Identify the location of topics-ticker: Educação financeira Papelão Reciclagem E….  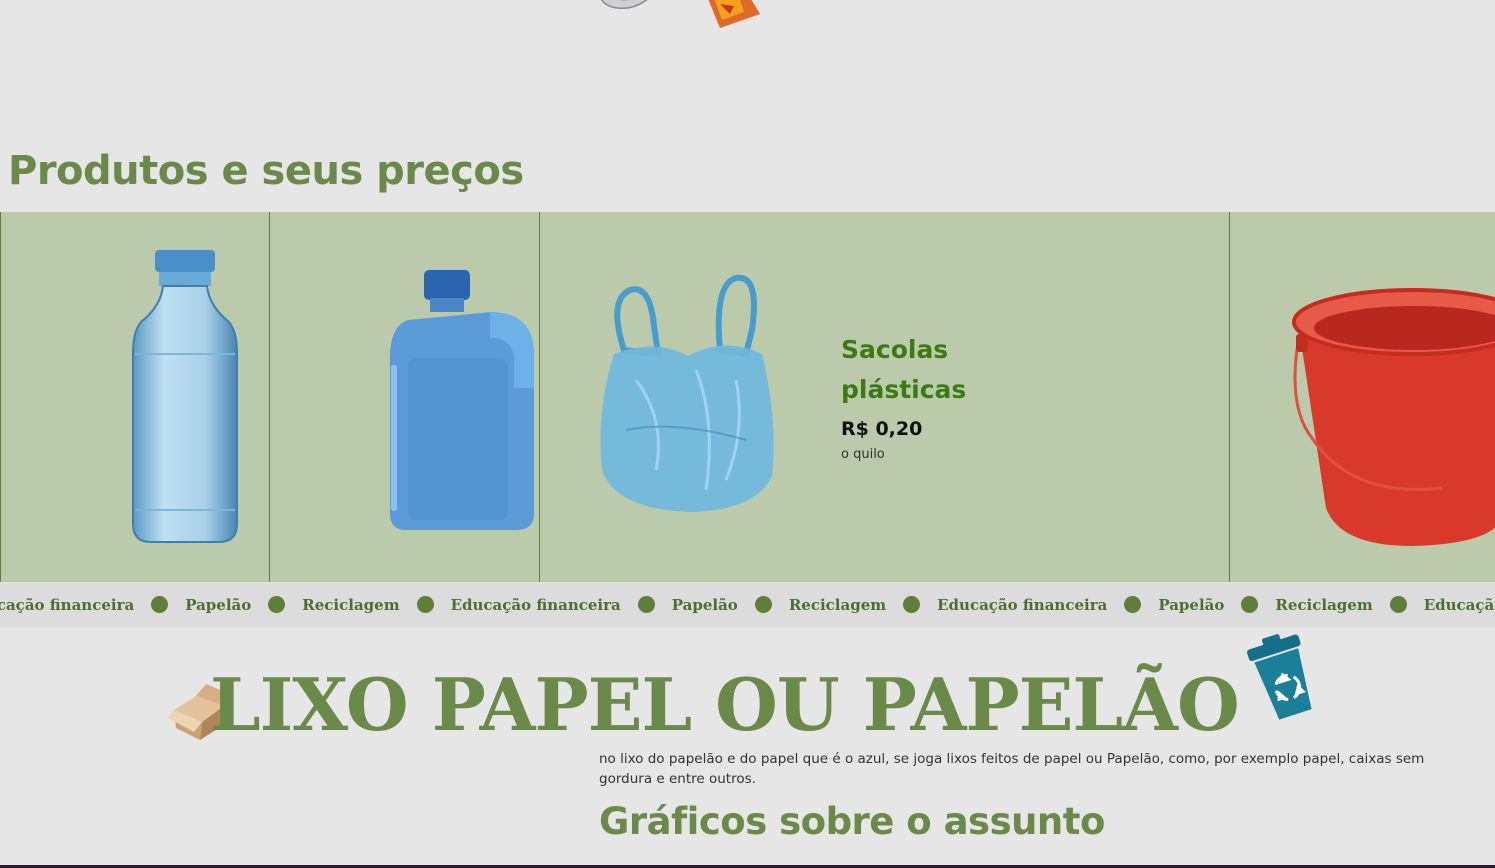
(747, 604).